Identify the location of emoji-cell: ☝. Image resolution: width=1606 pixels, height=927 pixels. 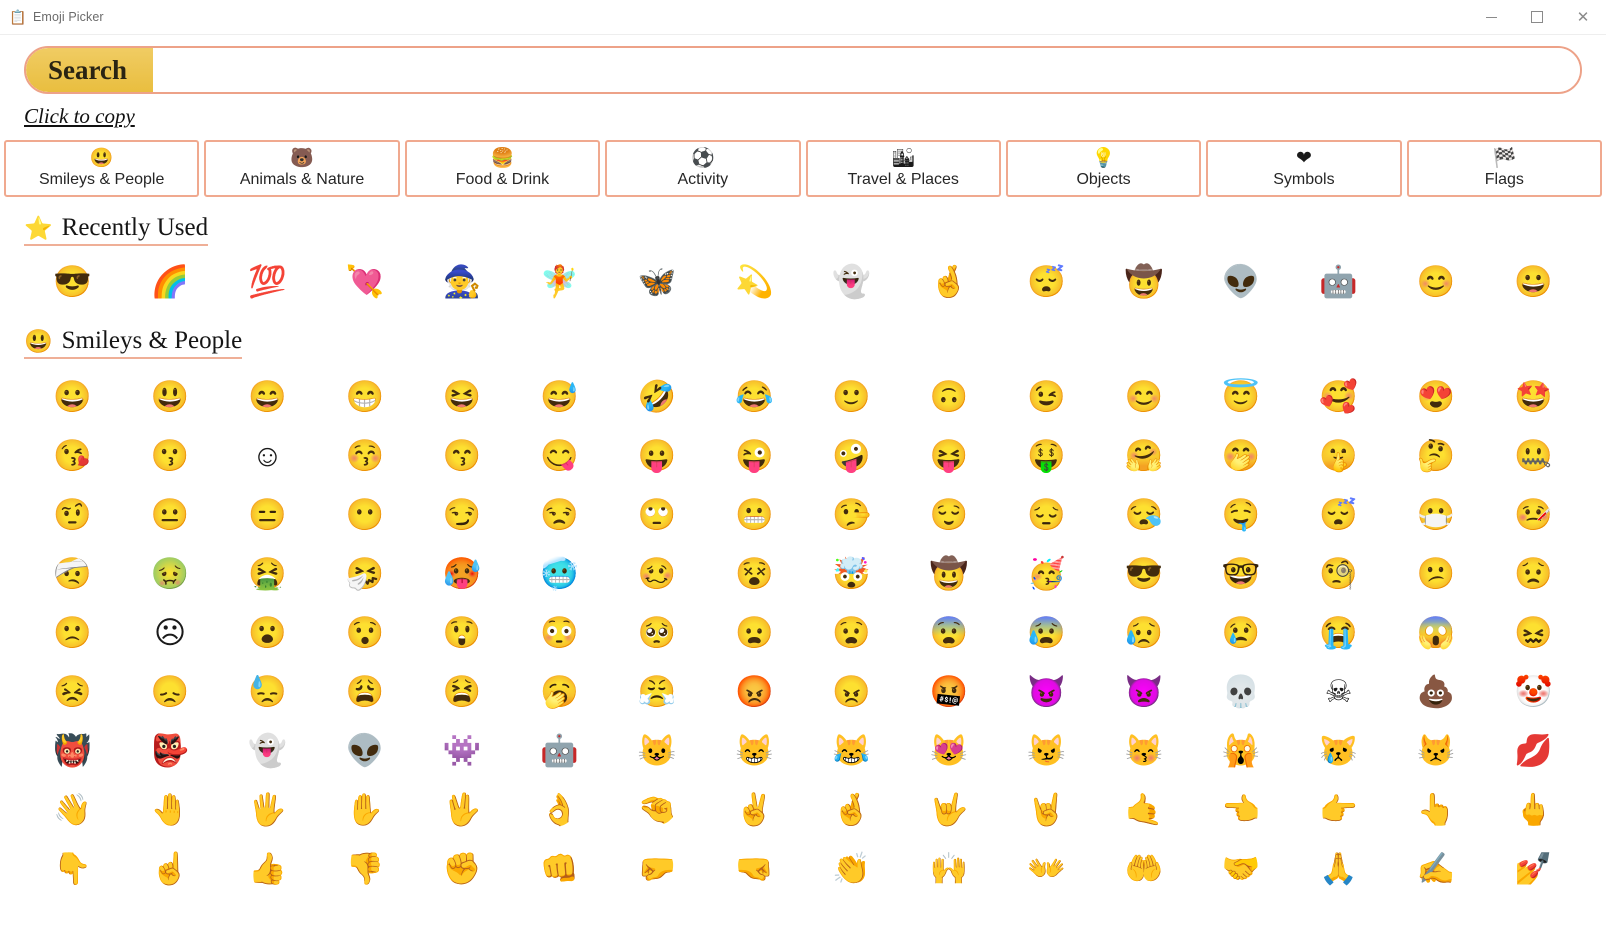
(169, 868).